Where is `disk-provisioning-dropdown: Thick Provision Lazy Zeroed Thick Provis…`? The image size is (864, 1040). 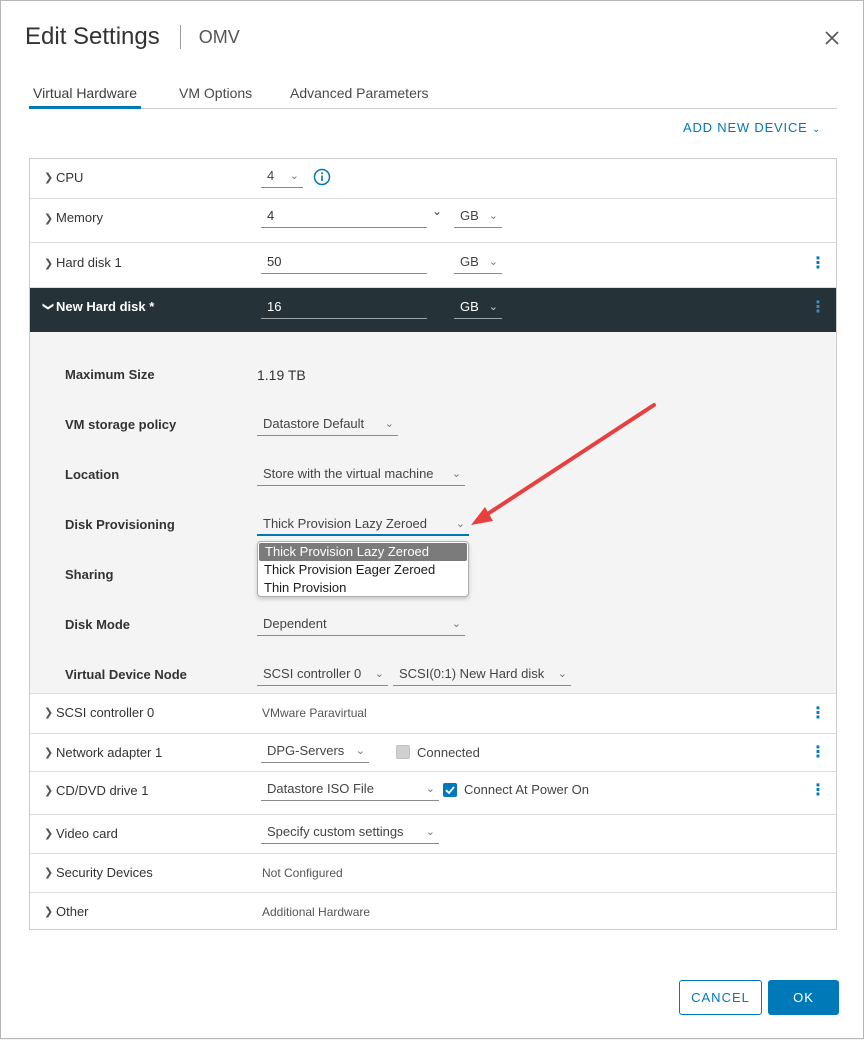 disk-provisioning-dropdown: Thick Provision Lazy Zeroed Thick Provis… is located at coordinates (363, 569).